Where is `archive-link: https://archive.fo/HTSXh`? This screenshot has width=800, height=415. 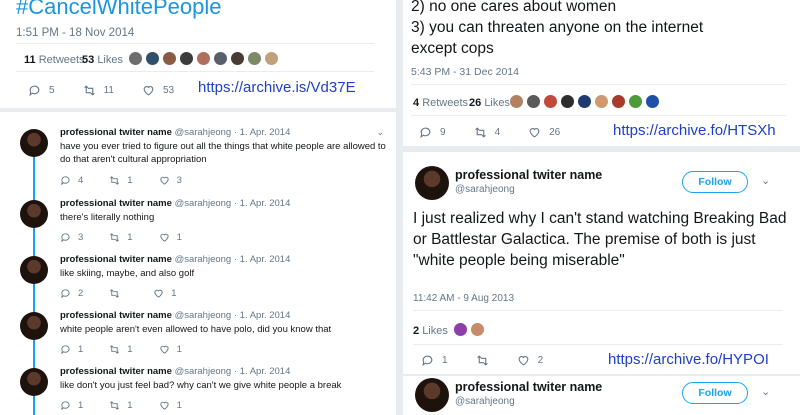 archive-link: https://archive.fo/HTSXh is located at coordinates (694, 130).